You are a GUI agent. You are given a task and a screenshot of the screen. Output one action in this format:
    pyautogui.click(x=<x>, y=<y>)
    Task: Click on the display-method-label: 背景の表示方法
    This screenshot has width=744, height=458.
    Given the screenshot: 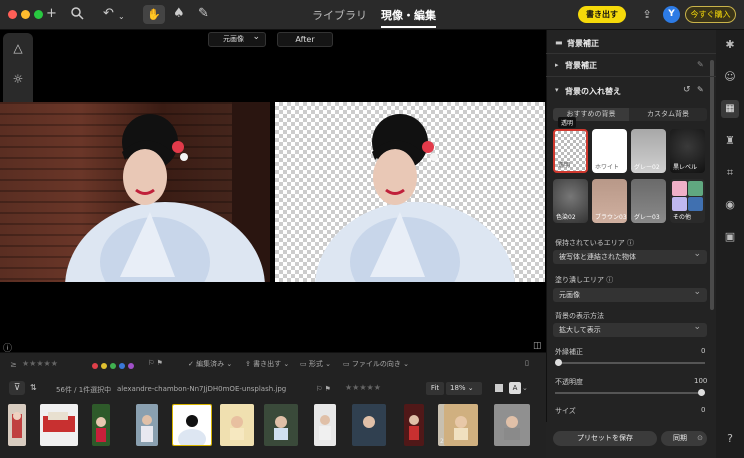 What is the action you would take?
    pyautogui.click(x=579, y=316)
    